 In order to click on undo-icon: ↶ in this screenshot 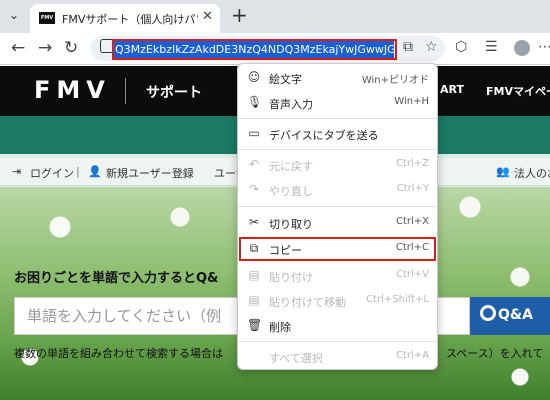, I will do `click(254, 164)`.